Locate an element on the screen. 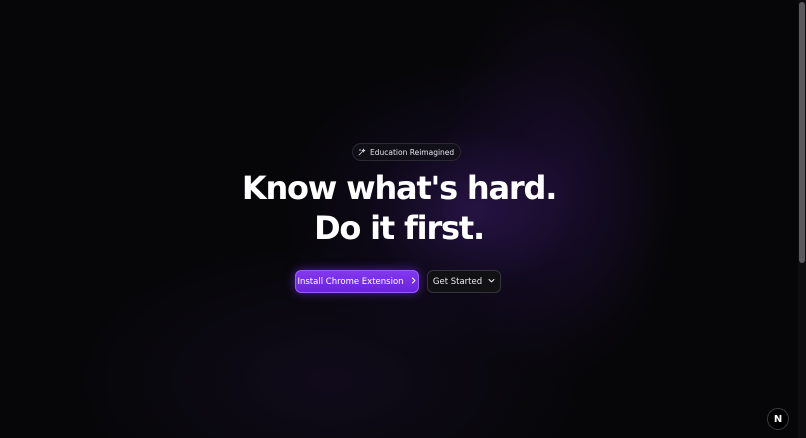  headline-line-2: Do it first. is located at coordinates (399, 228).